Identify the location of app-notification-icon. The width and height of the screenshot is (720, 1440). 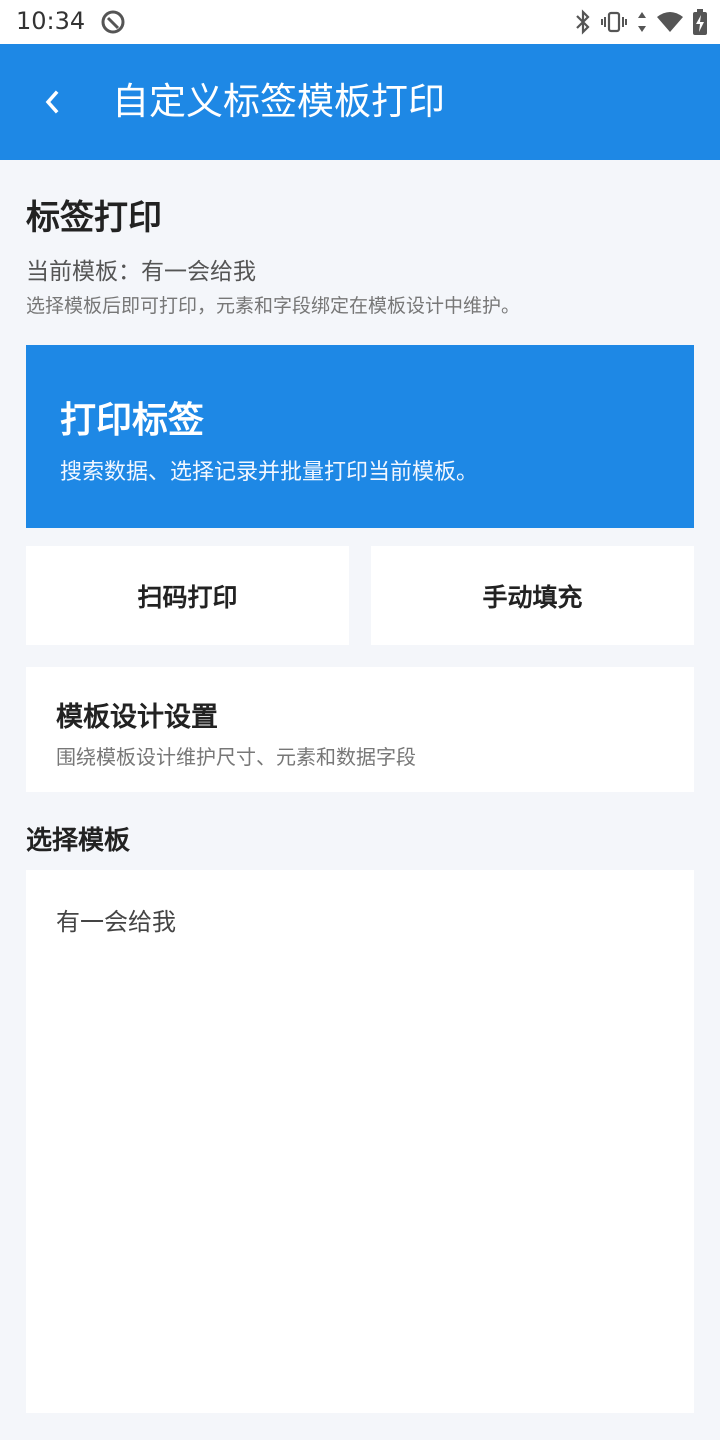
(113, 22).